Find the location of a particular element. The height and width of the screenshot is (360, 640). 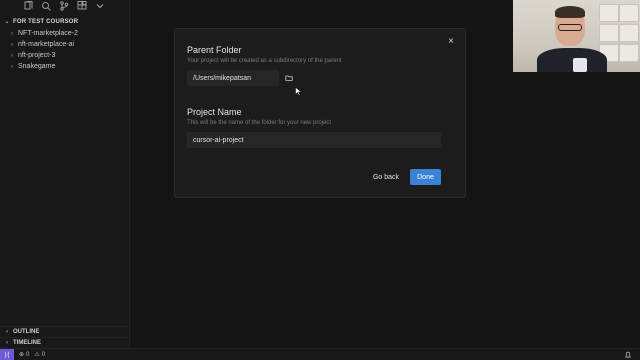

warning-icon: ⚠ is located at coordinates (37, 355).